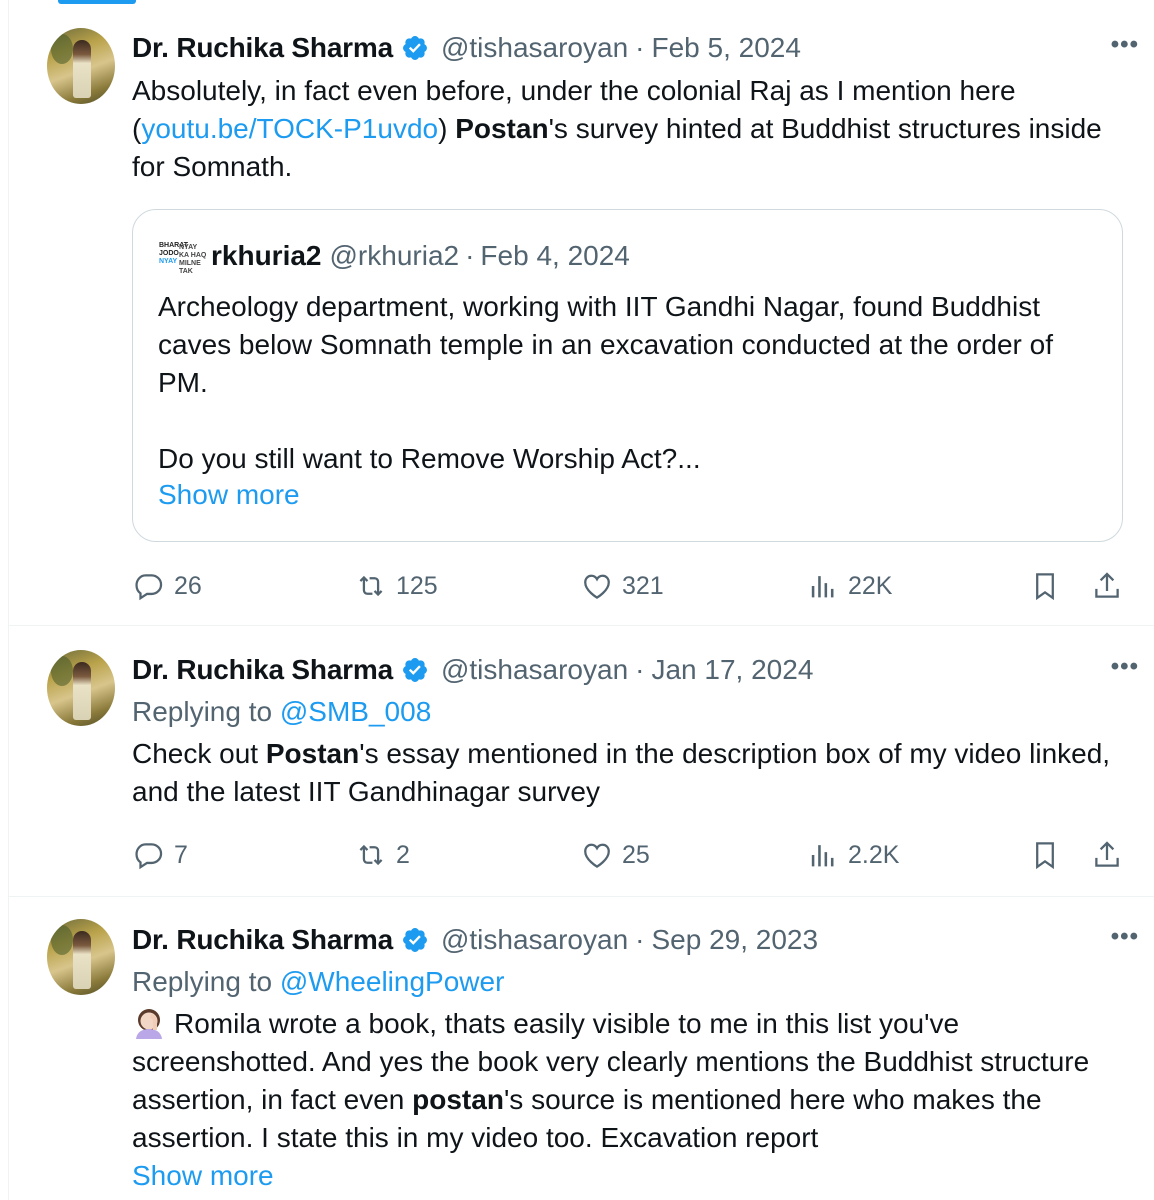 The height and width of the screenshot is (1200, 1154). Describe the element at coordinates (725, 48) in the screenshot. I see `tweet-date: Feb 5, 2024` at that location.